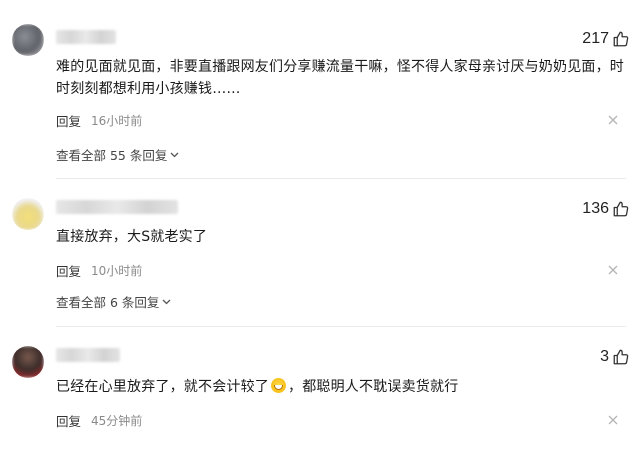 The width and height of the screenshot is (640, 454). I want to click on comment-meta: 回复 45分钟前, so click(99, 420).